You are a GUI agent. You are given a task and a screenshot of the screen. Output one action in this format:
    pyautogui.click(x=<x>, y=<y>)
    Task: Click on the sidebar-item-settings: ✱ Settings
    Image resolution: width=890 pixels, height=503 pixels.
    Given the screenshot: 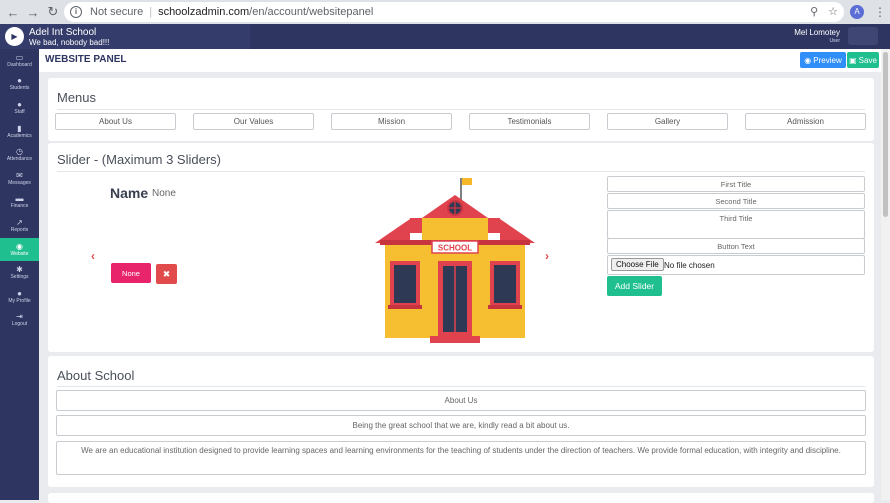 What is the action you would take?
    pyautogui.click(x=19, y=273)
    